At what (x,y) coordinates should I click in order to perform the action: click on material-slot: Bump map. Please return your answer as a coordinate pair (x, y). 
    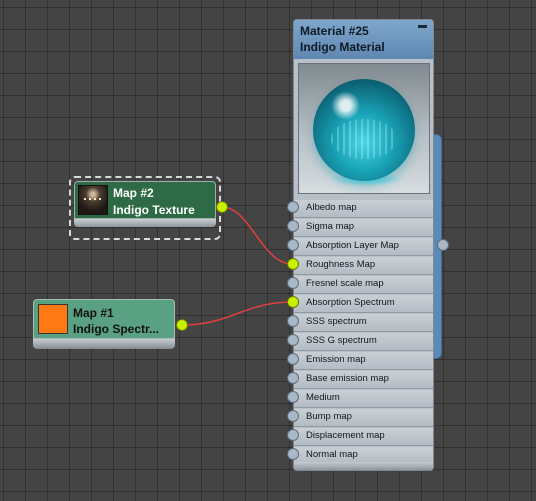
    Looking at the image, I should click on (363, 418).